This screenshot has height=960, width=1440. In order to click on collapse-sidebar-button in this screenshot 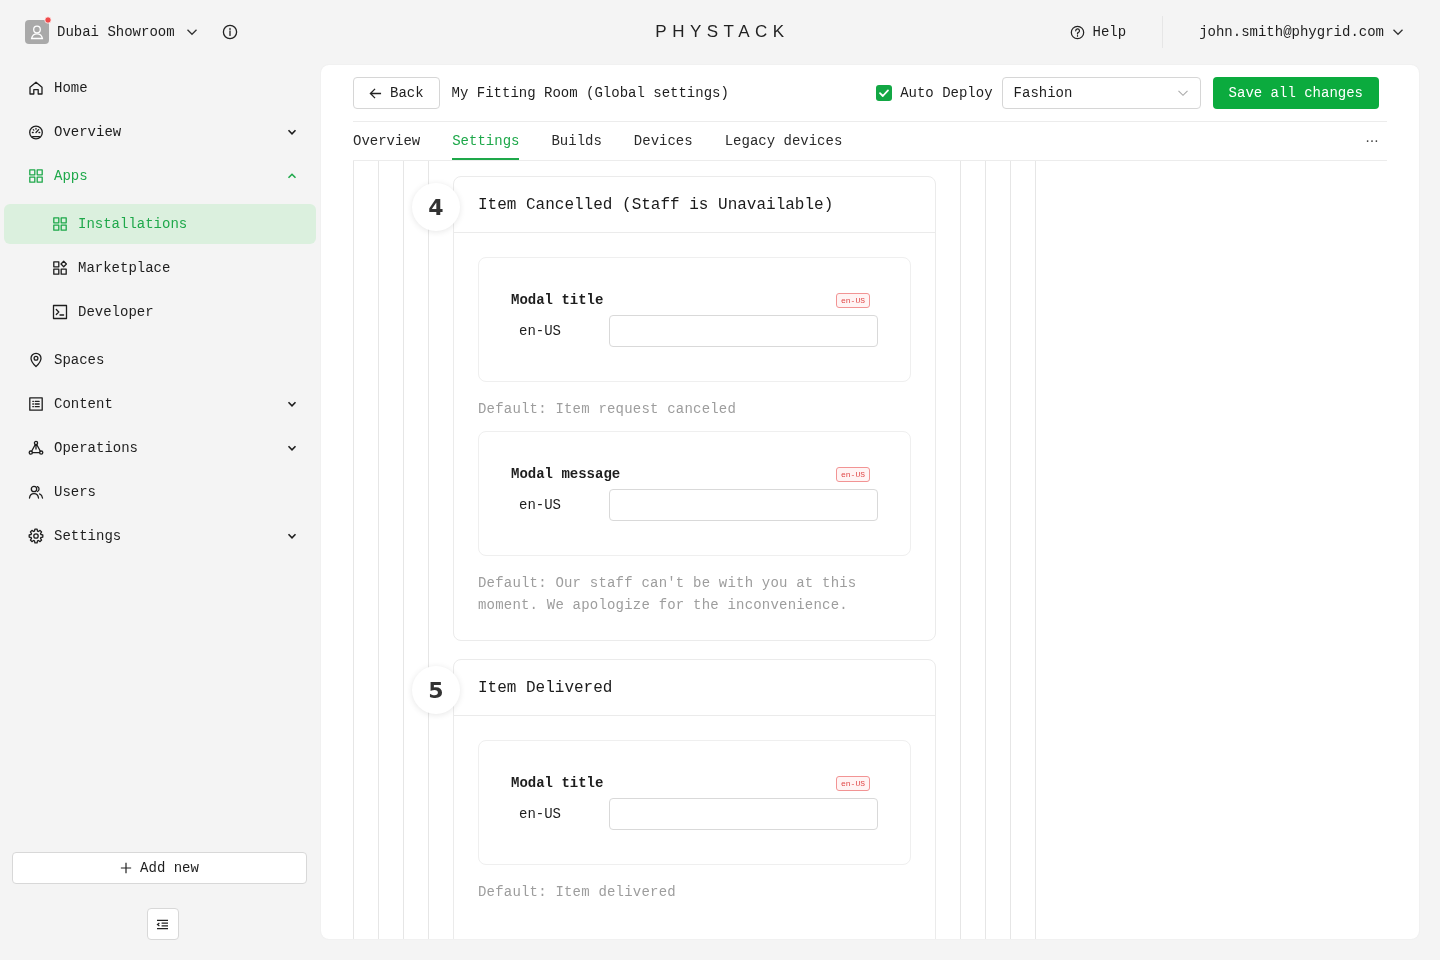, I will do `click(162, 924)`.